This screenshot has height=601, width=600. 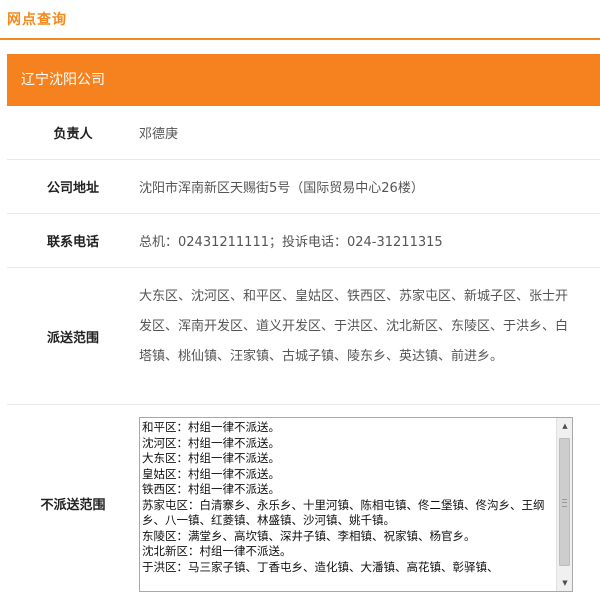 What do you see at coordinates (309, 535) in the screenshot?
I see `no-delivery-line: 东陵区：满堂乡、高坎镇、深井子镇、李相镇、祝家镇、杨官乡。` at bounding box center [309, 535].